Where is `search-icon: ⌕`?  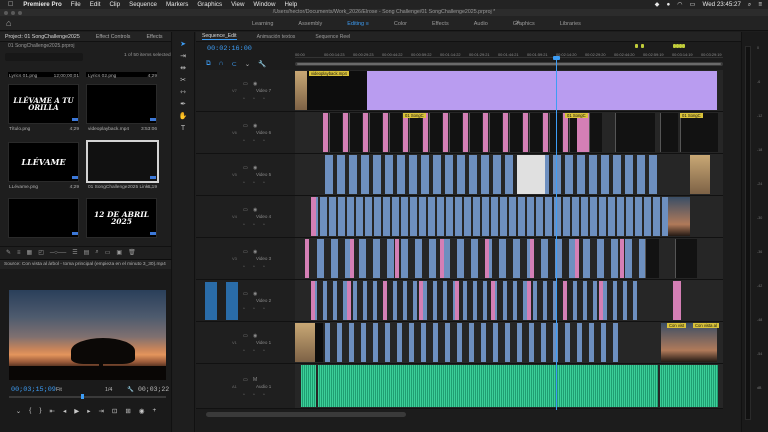 search-icon: ⌕ is located at coordinates (96, 252).